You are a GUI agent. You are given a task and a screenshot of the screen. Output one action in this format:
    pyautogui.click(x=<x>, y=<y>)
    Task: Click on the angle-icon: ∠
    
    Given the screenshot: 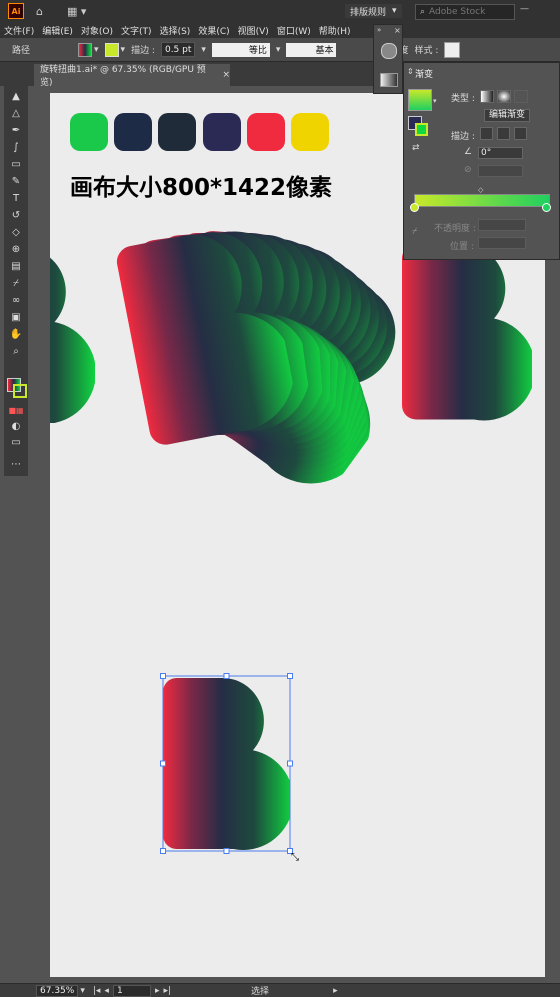 What is the action you would take?
    pyautogui.click(x=468, y=152)
    